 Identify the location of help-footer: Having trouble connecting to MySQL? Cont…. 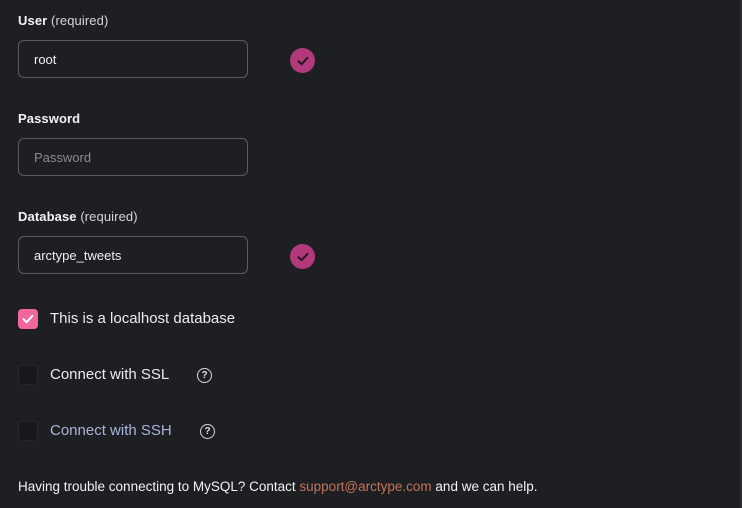
(278, 486).